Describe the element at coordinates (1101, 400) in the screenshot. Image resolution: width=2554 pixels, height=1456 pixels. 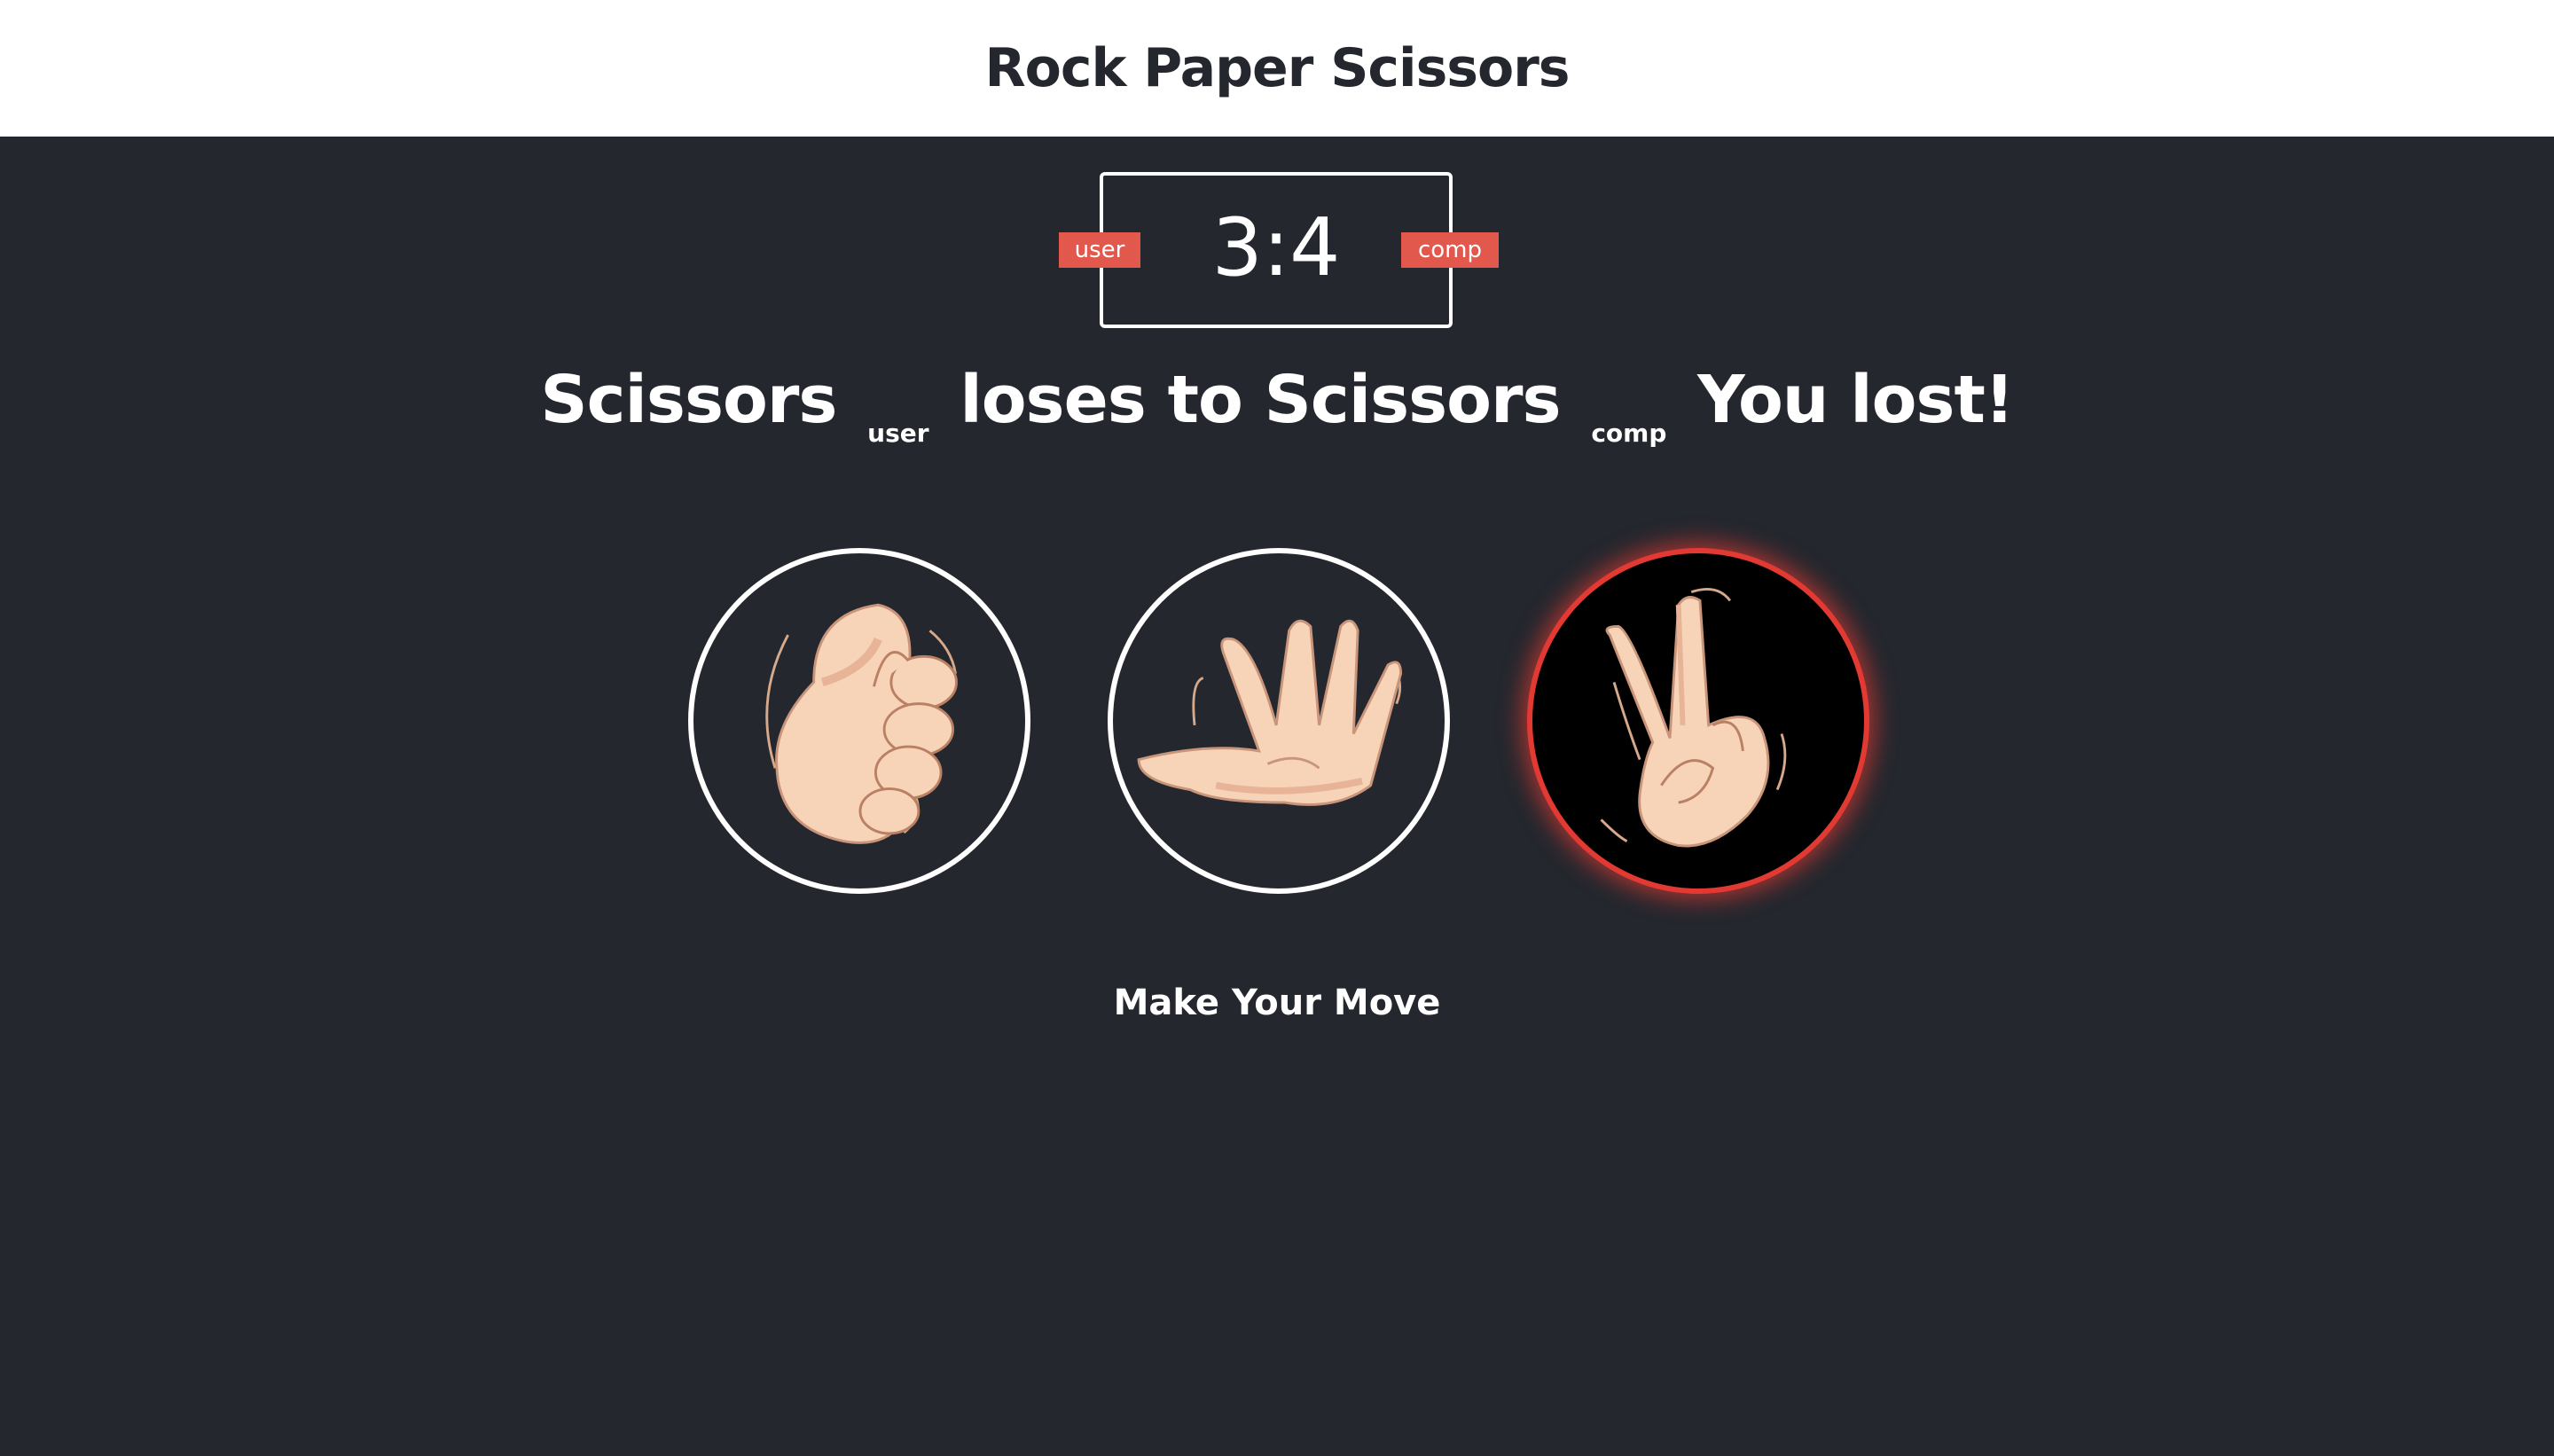
I see `result-verb: loses to` at that location.